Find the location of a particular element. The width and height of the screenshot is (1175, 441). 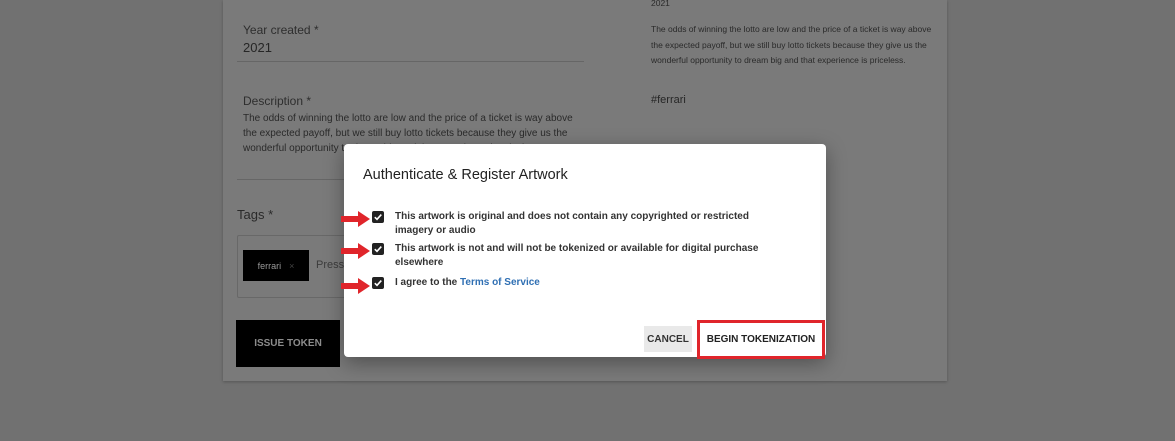

not-tokenized-checkbox is located at coordinates (378, 249).